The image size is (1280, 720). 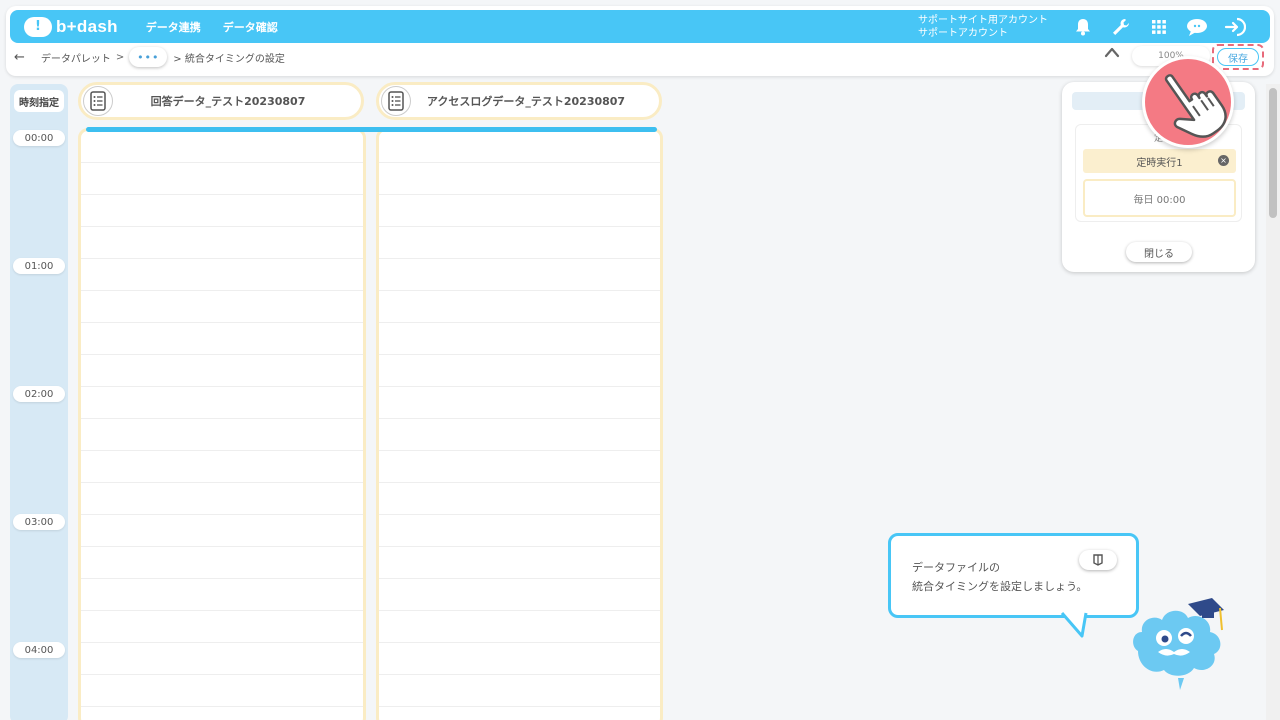 What do you see at coordinates (39, 101) in the screenshot?
I see `time-specify-header: 時刻指定` at bounding box center [39, 101].